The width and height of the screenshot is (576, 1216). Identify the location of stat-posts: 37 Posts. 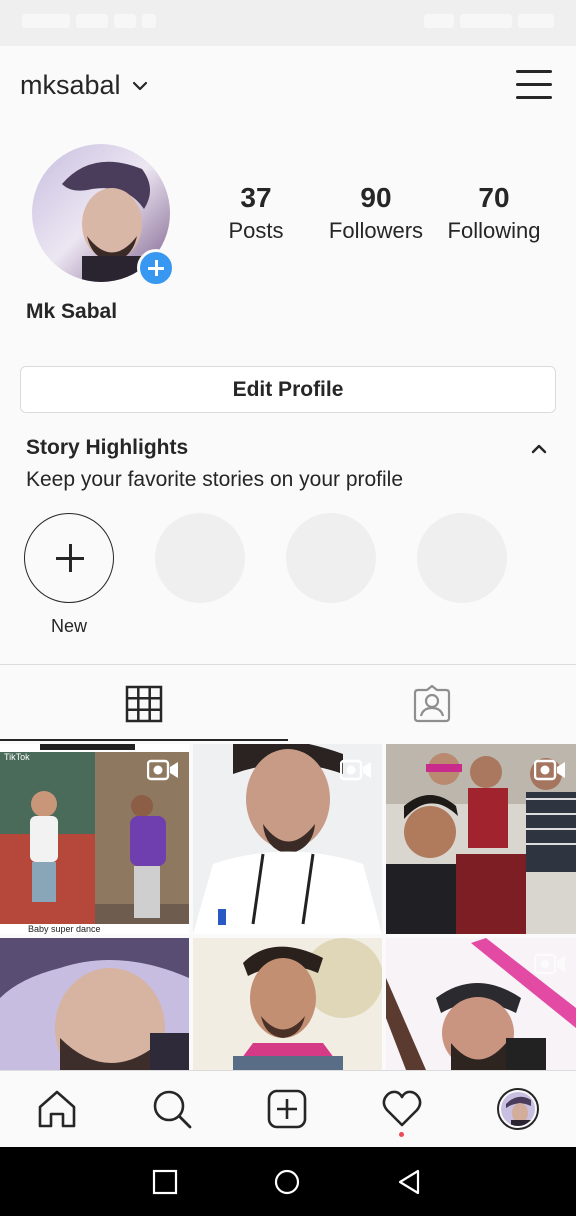
(256, 213).